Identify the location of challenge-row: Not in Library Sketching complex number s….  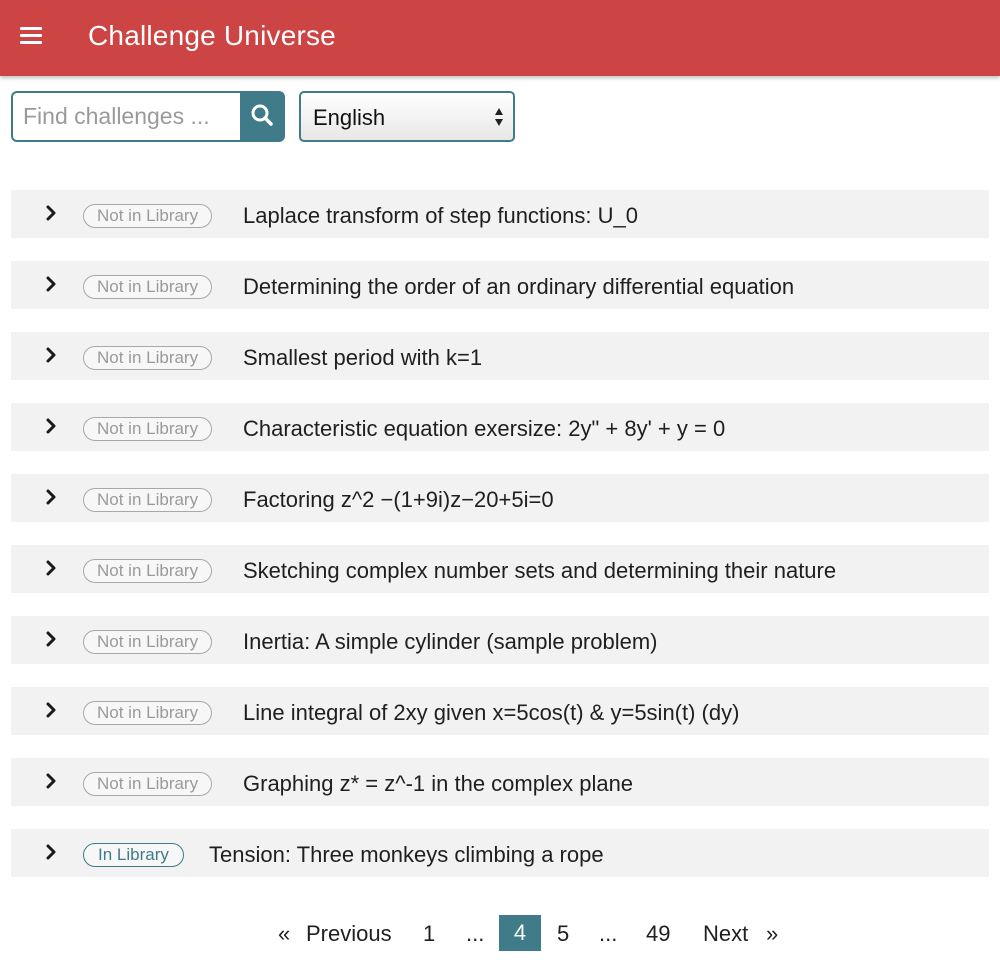
(500, 569).